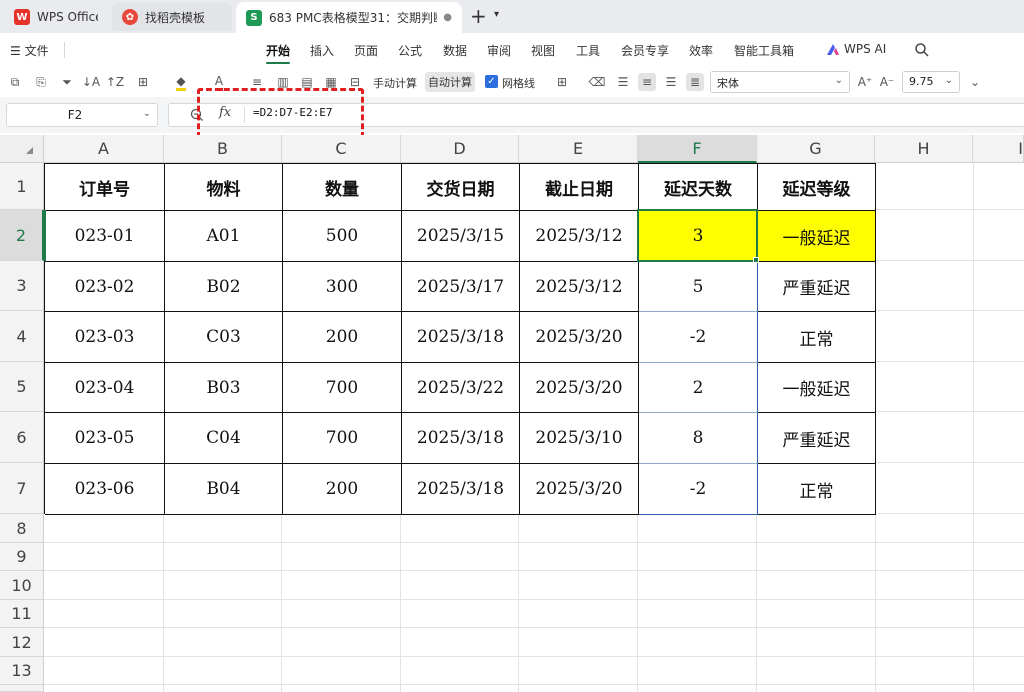 This screenshot has width=1024, height=692. I want to click on table-cell: A01, so click(224, 236).